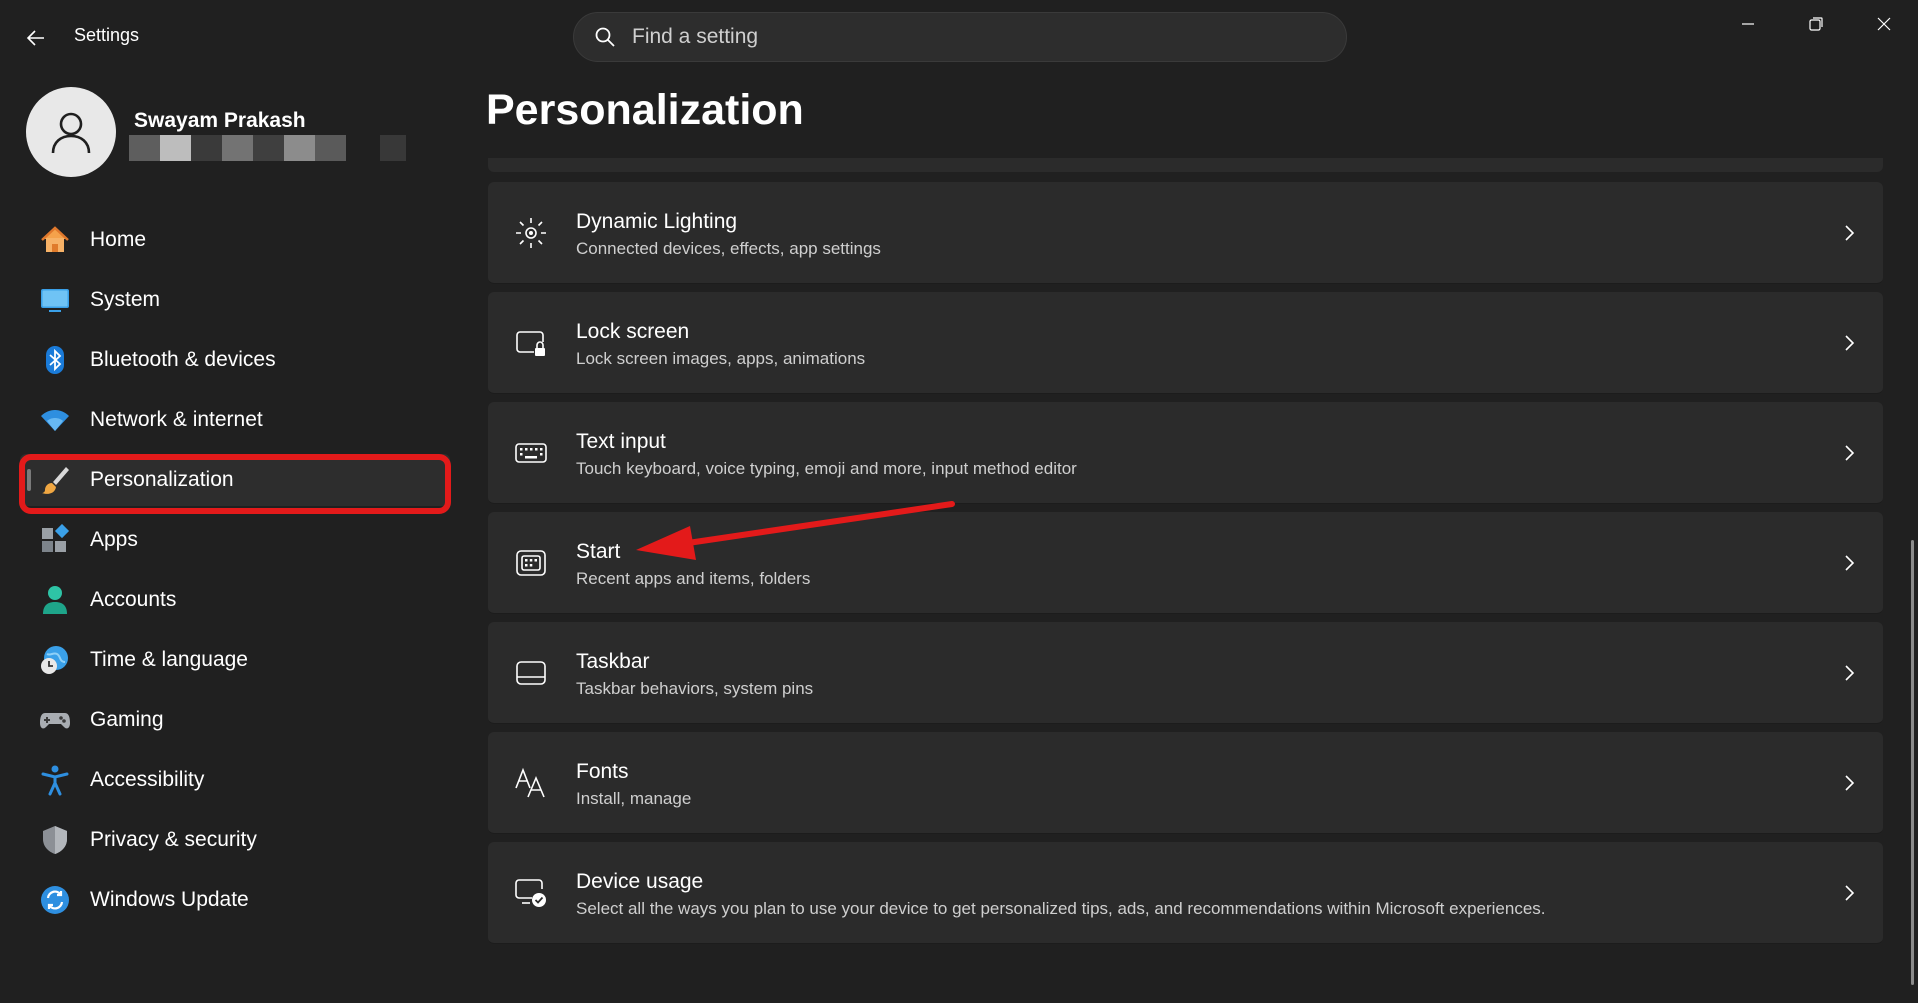 The image size is (1918, 1003). What do you see at coordinates (694, 674) in the screenshot?
I see `card-text: Taskbar Taskbar behaviors, system pins` at bounding box center [694, 674].